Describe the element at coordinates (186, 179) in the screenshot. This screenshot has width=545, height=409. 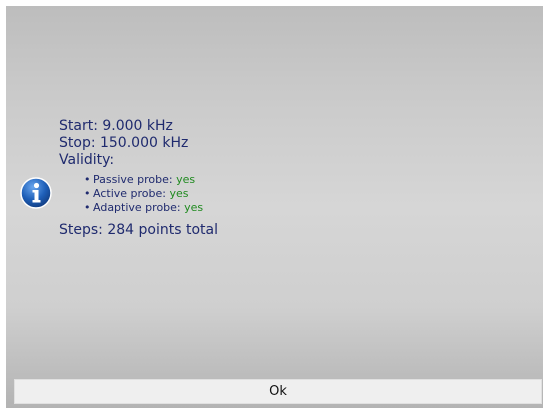
I see `passive-probe-value: yes` at that location.